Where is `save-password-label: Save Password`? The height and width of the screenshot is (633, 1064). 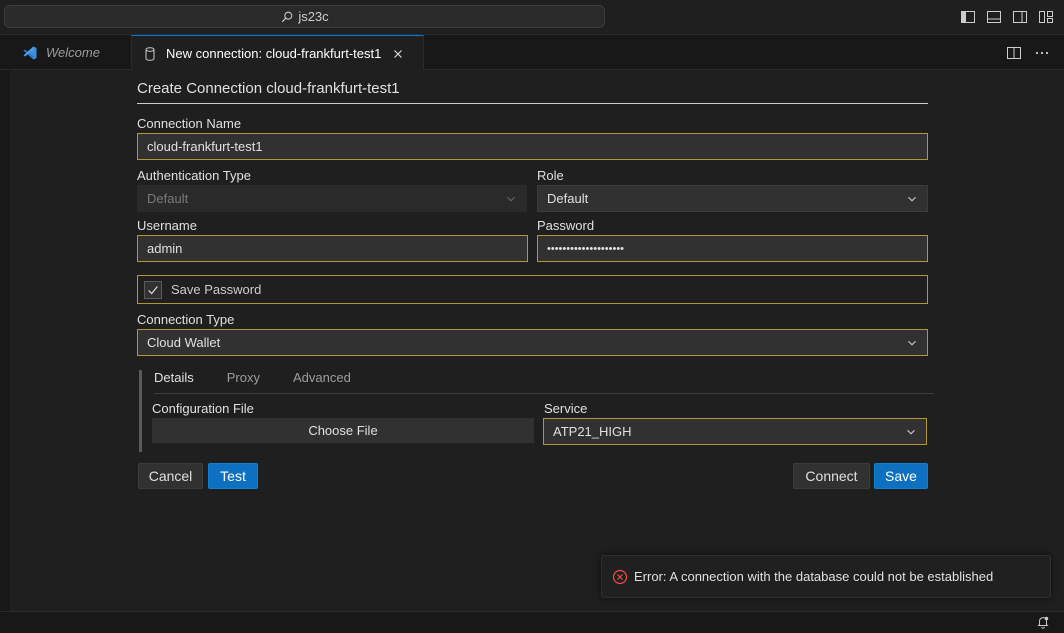
save-password-label: Save Password is located at coordinates (216, 289).